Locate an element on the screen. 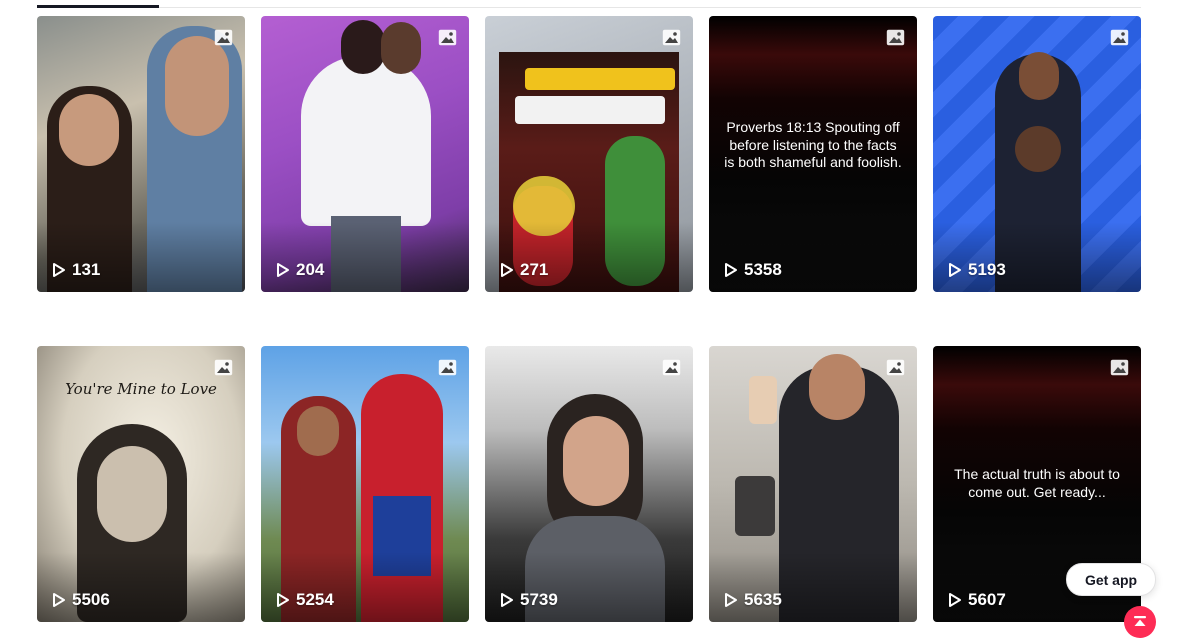 This screenshot has height=638, width=1177. view-count: 131 is located at coordinates (76, 270).